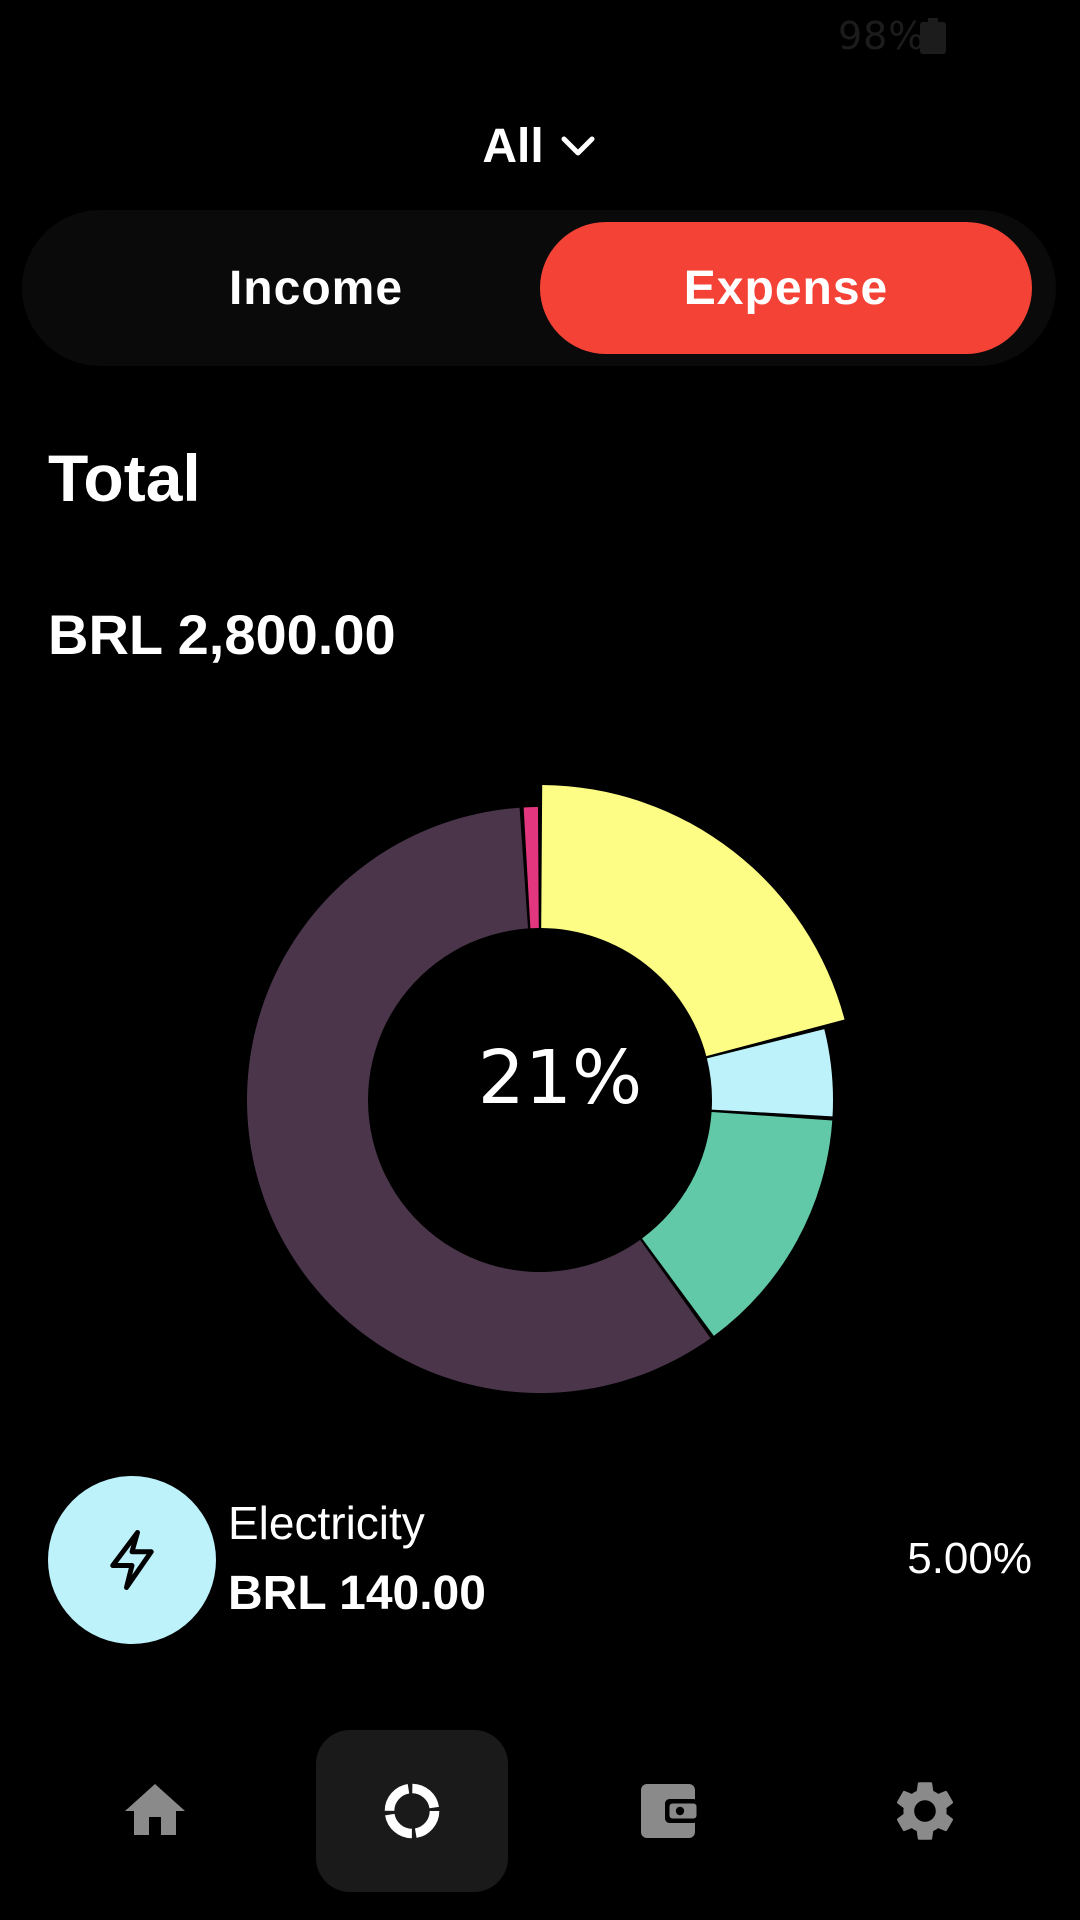 The width and height of the screenshot is (1080, 1920). What do you see at coordinates (357, 1593) in the screenshot?
I see `category-amount: BRL 140.00` at bounding box center [357, 1593].